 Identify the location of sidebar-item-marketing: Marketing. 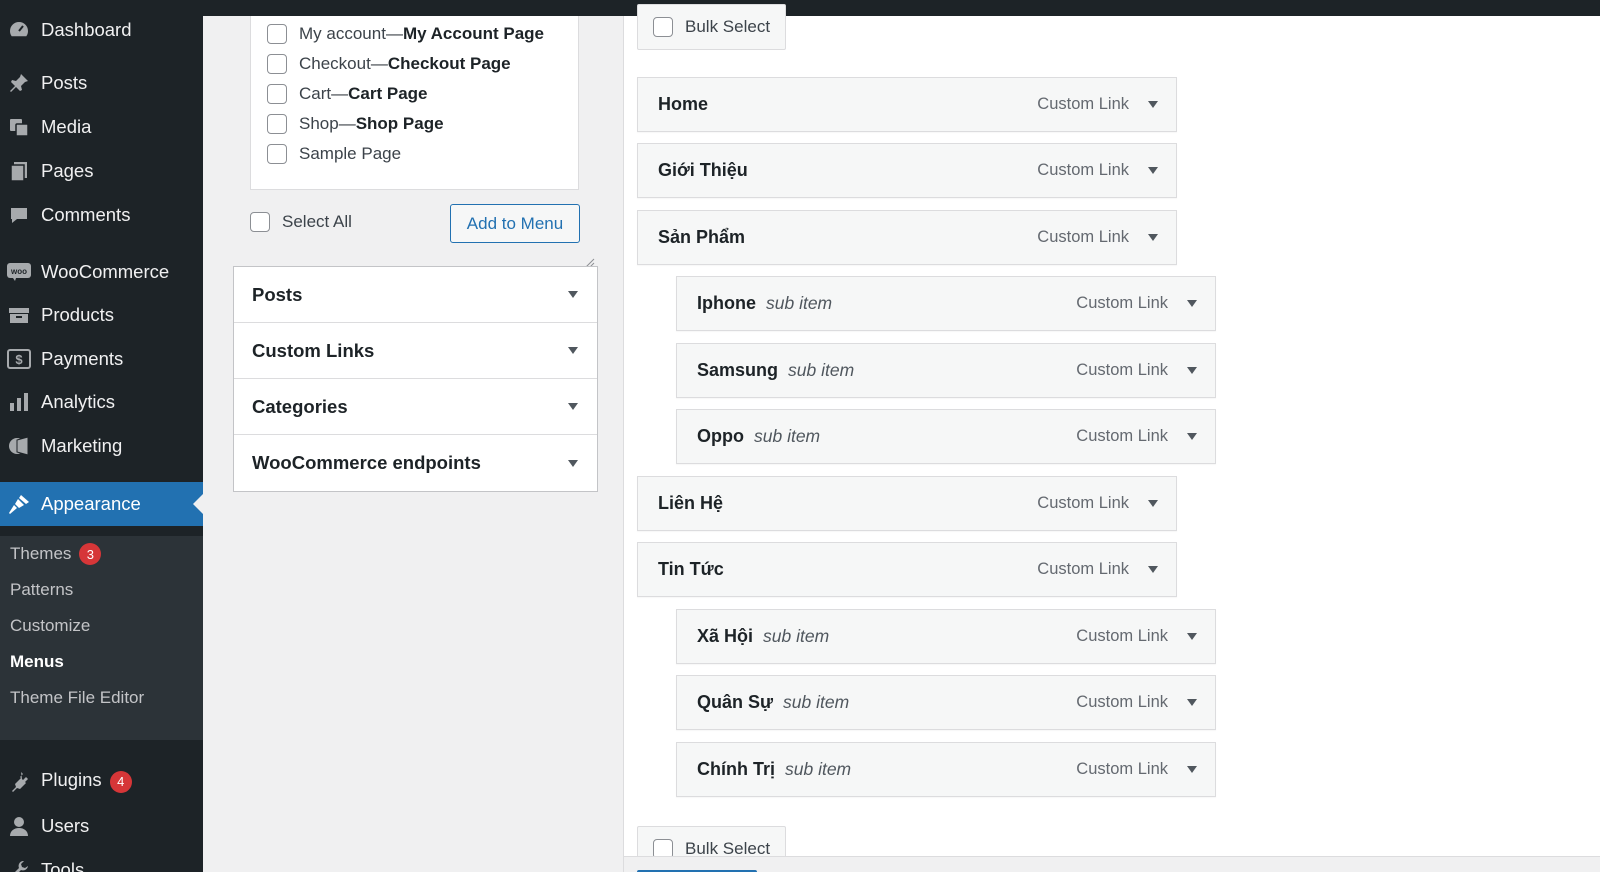
(101, 446).